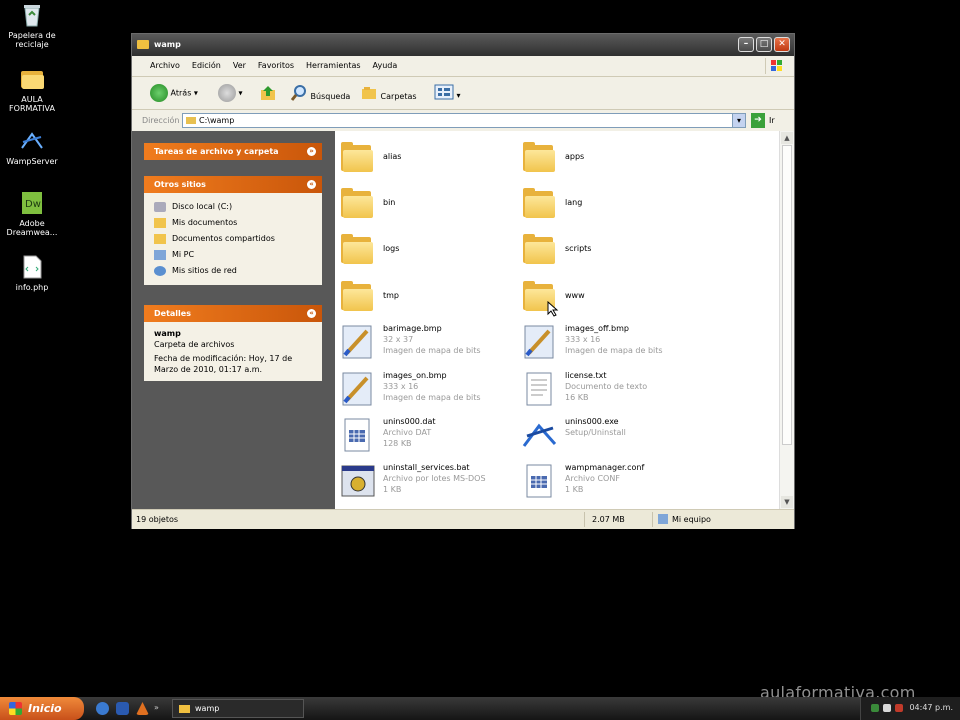 This screenshot has height=720, width=960. Describe the element at coordinates (540, 389) in the screenshot. I see `text-document-icon` at that location.